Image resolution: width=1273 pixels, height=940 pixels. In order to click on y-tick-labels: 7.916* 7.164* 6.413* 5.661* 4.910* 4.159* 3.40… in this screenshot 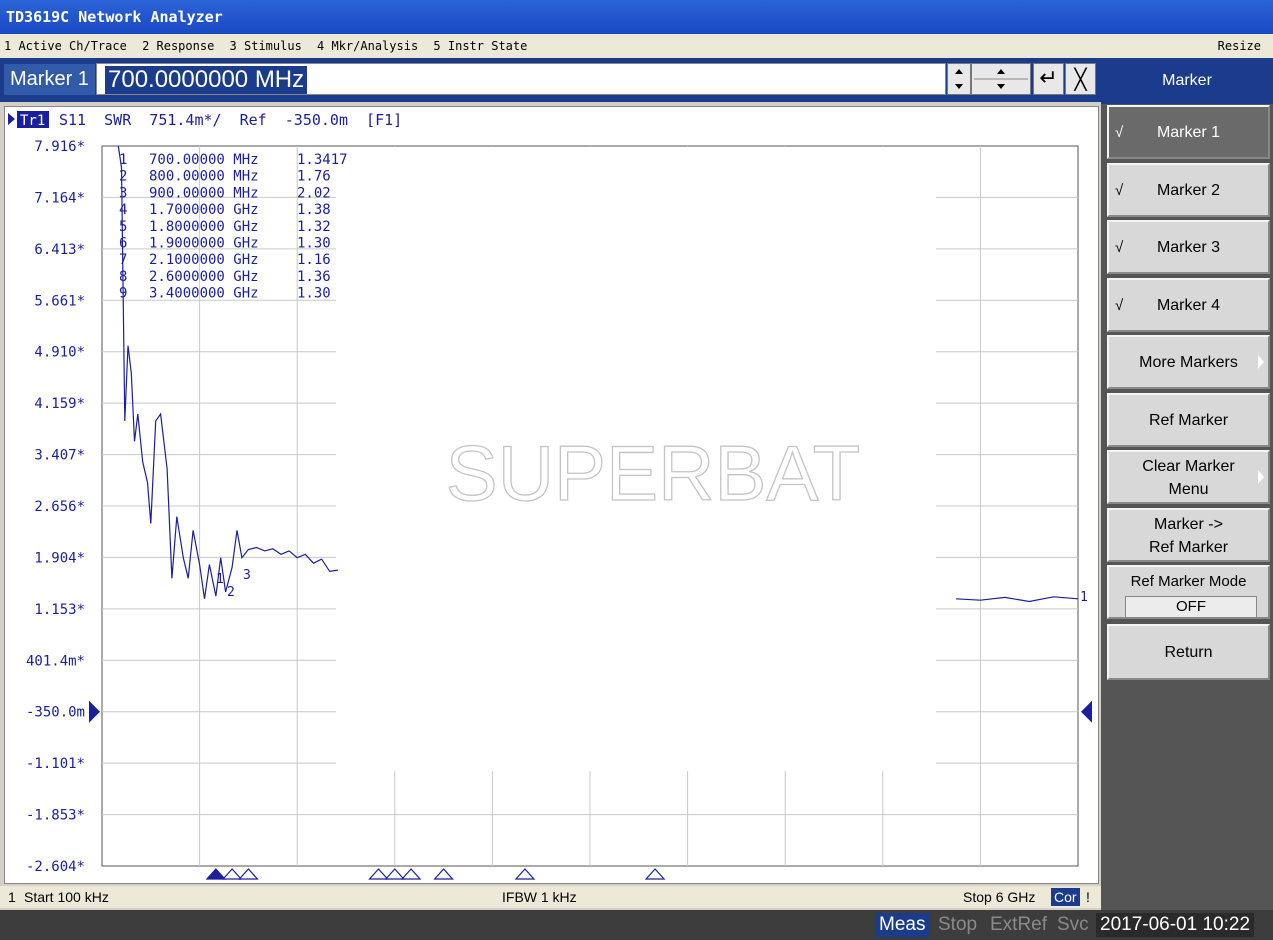, I will do `click(55, 507)`.